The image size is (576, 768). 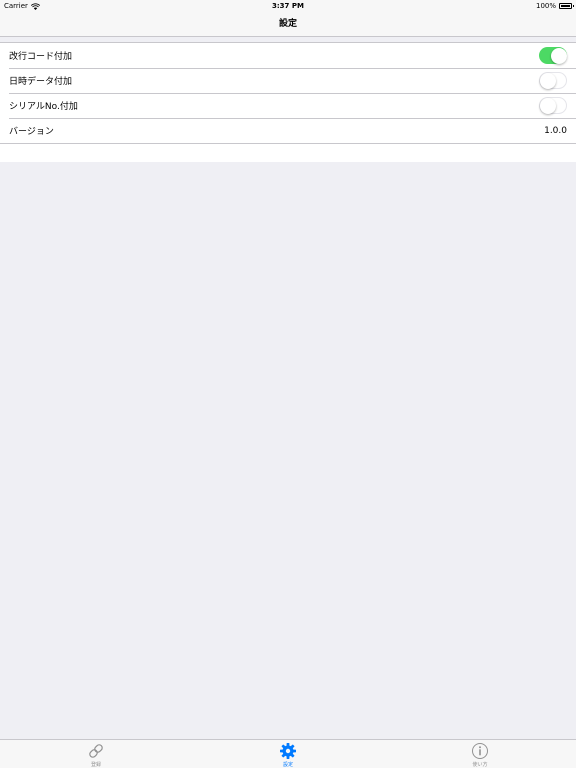 I want to click on status-right: 100%, so click(x=554, y=6).